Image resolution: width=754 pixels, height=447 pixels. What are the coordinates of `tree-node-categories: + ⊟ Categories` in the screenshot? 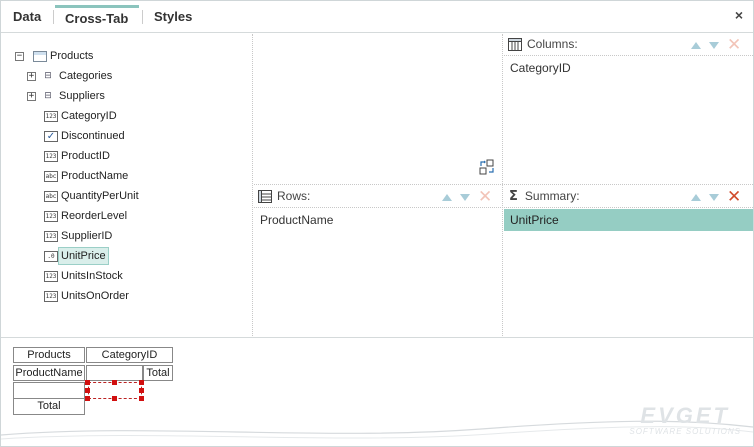 It's located at (69, 76).